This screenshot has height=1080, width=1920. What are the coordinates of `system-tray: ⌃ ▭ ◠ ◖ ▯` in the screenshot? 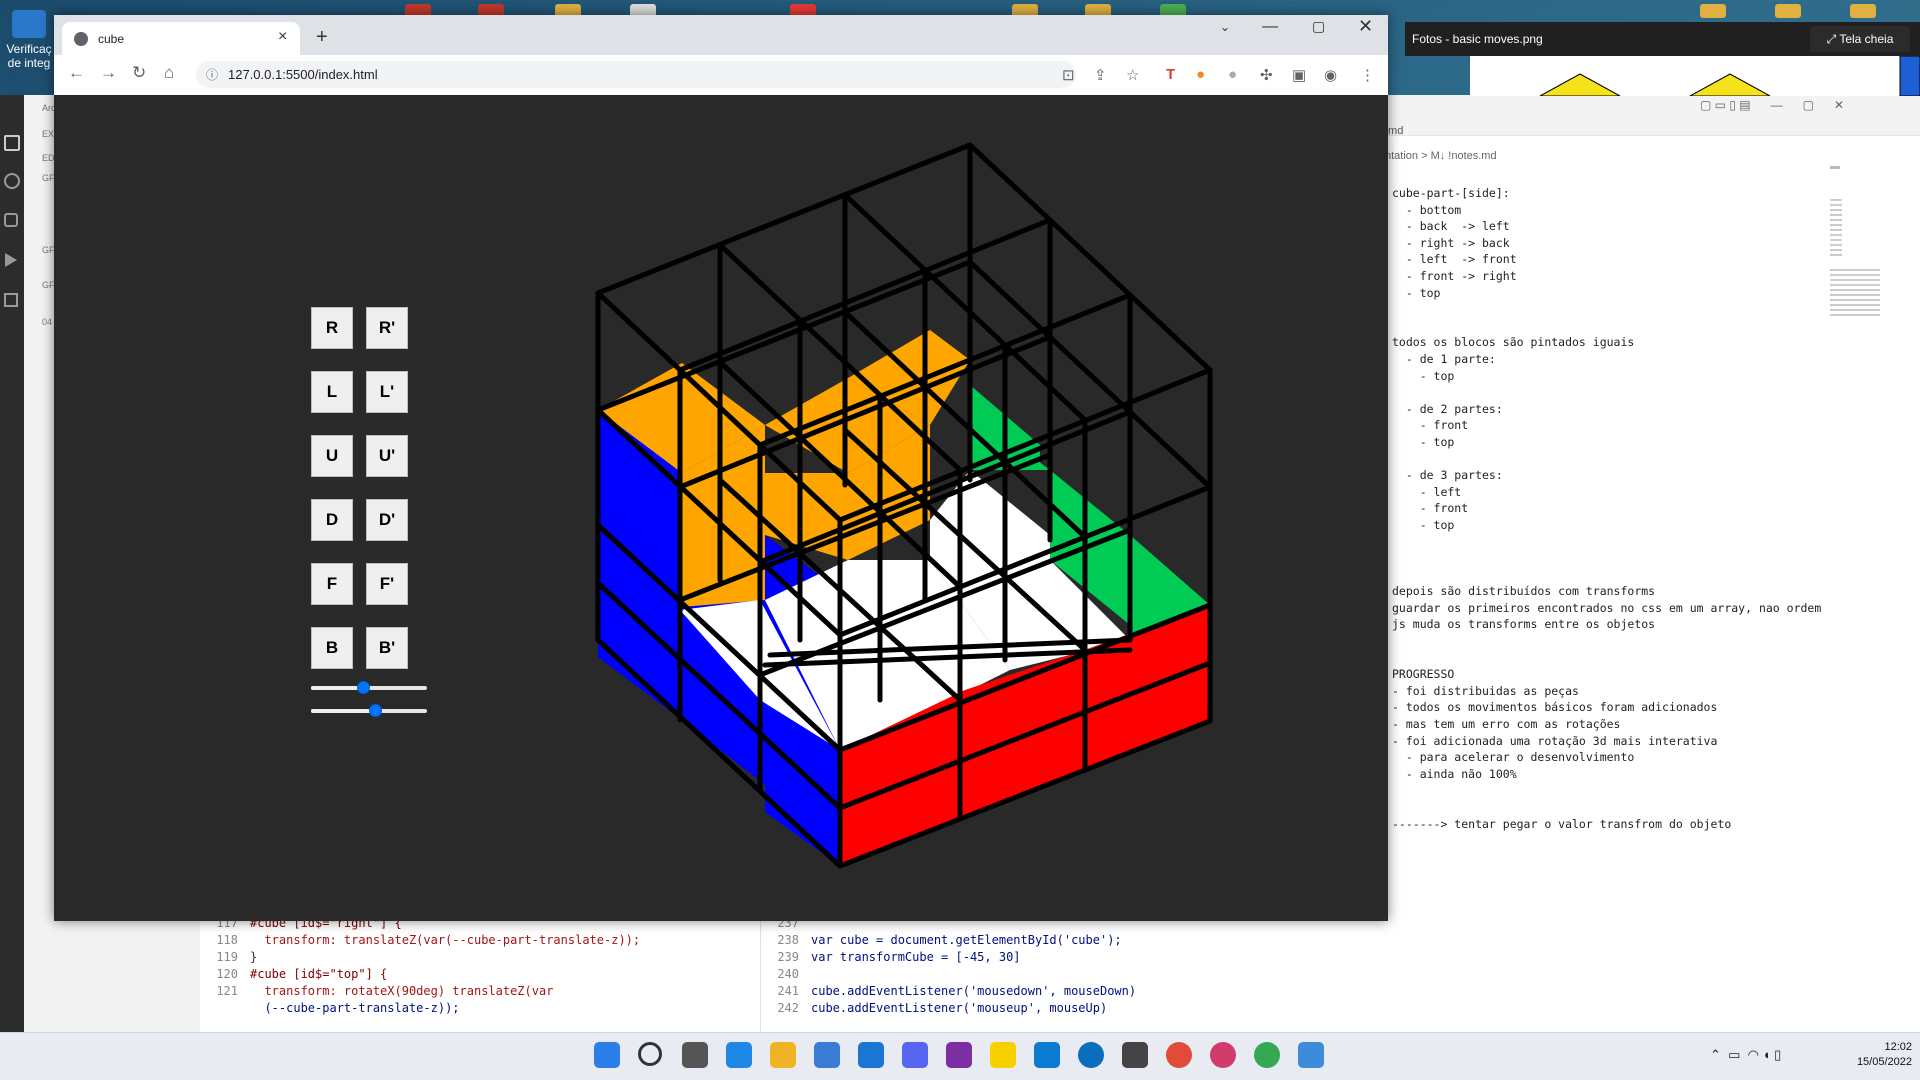 It's located at (1745, 1055).